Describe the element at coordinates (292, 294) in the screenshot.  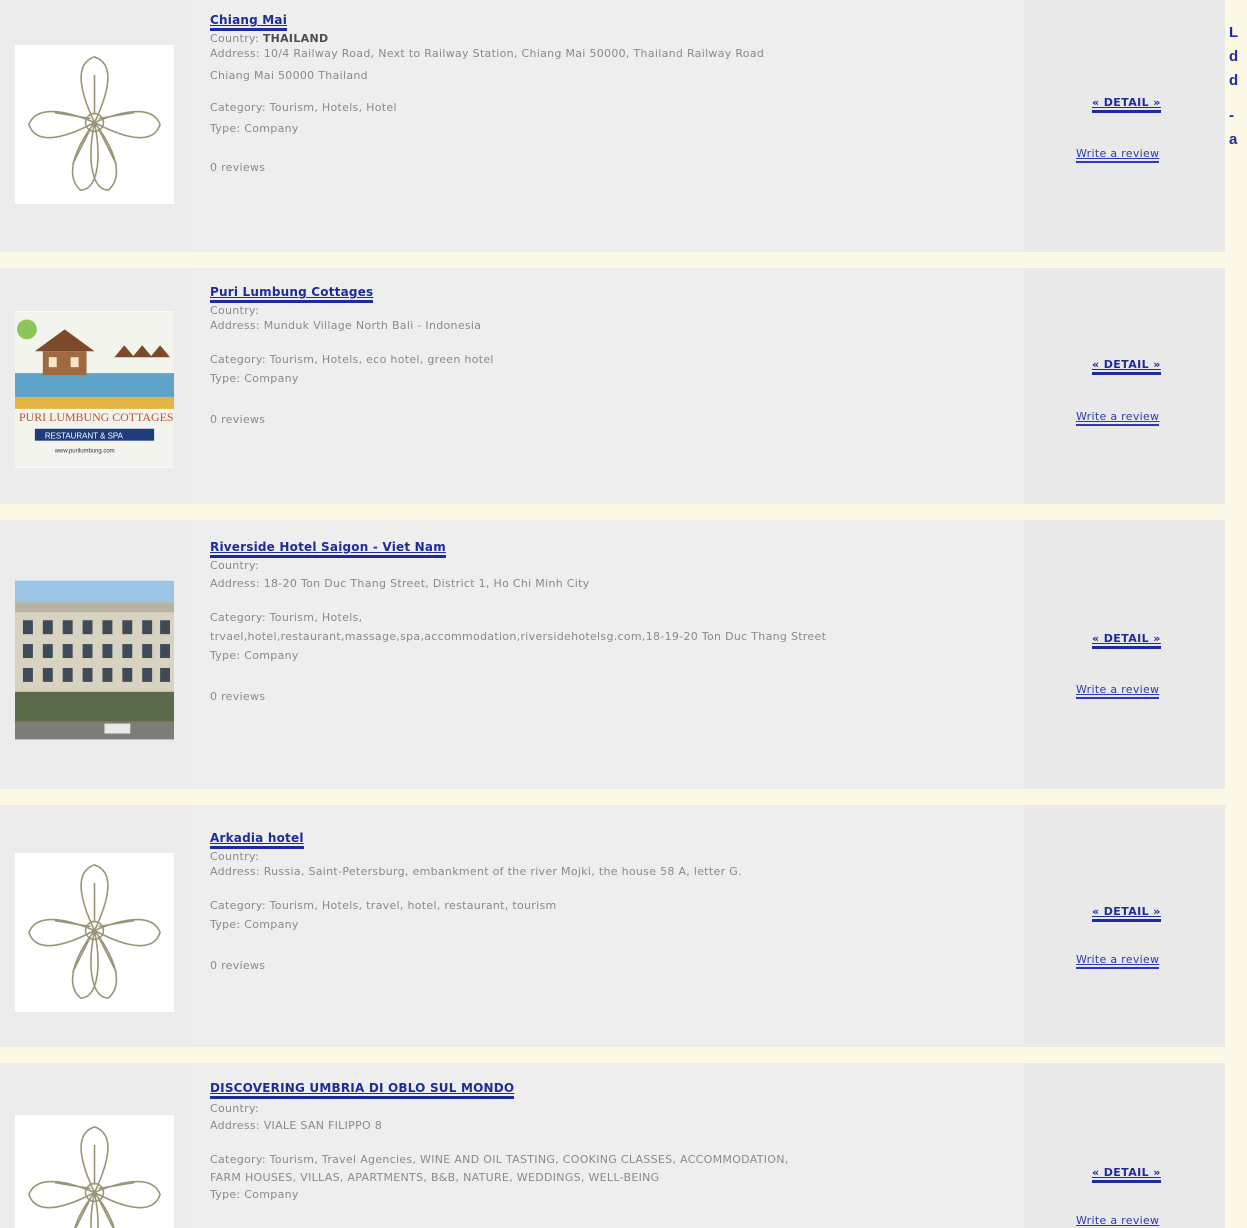
I see `listing-name-link: Puri Lumbung Cottages` at that location.